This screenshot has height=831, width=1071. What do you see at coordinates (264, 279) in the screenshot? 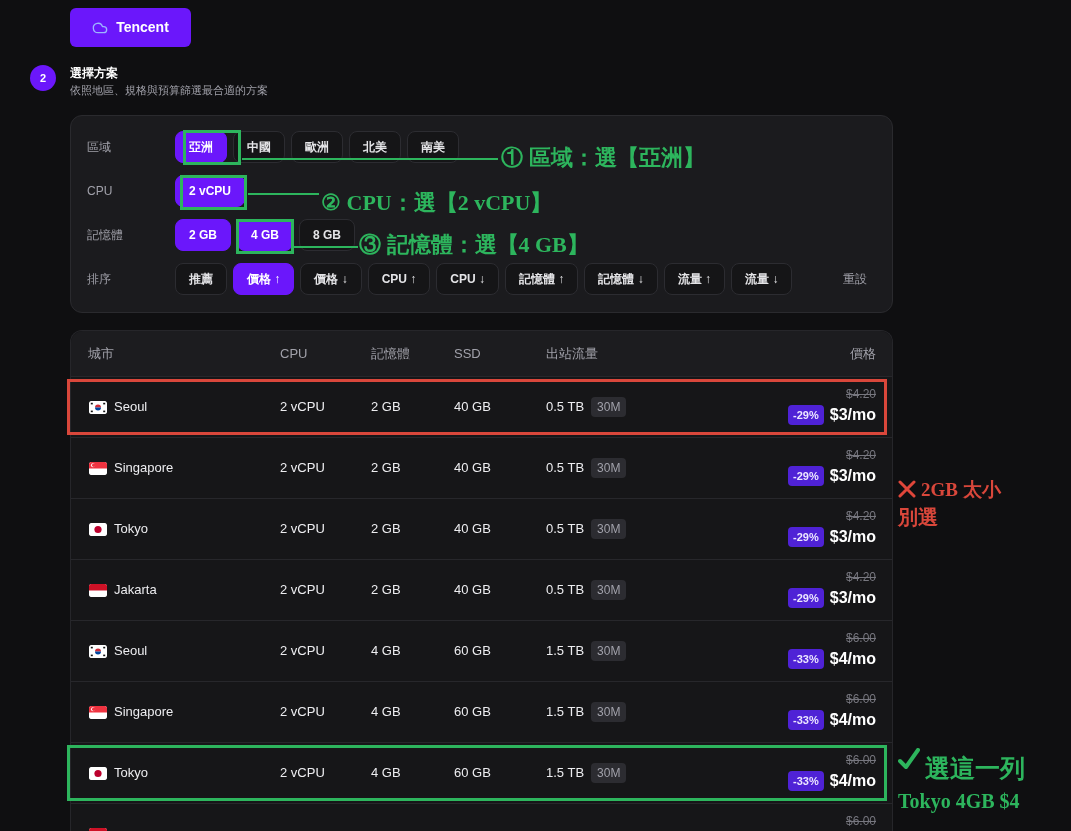
I see `filter-chip: 價格 ↑` at bounding box center [264, 279].